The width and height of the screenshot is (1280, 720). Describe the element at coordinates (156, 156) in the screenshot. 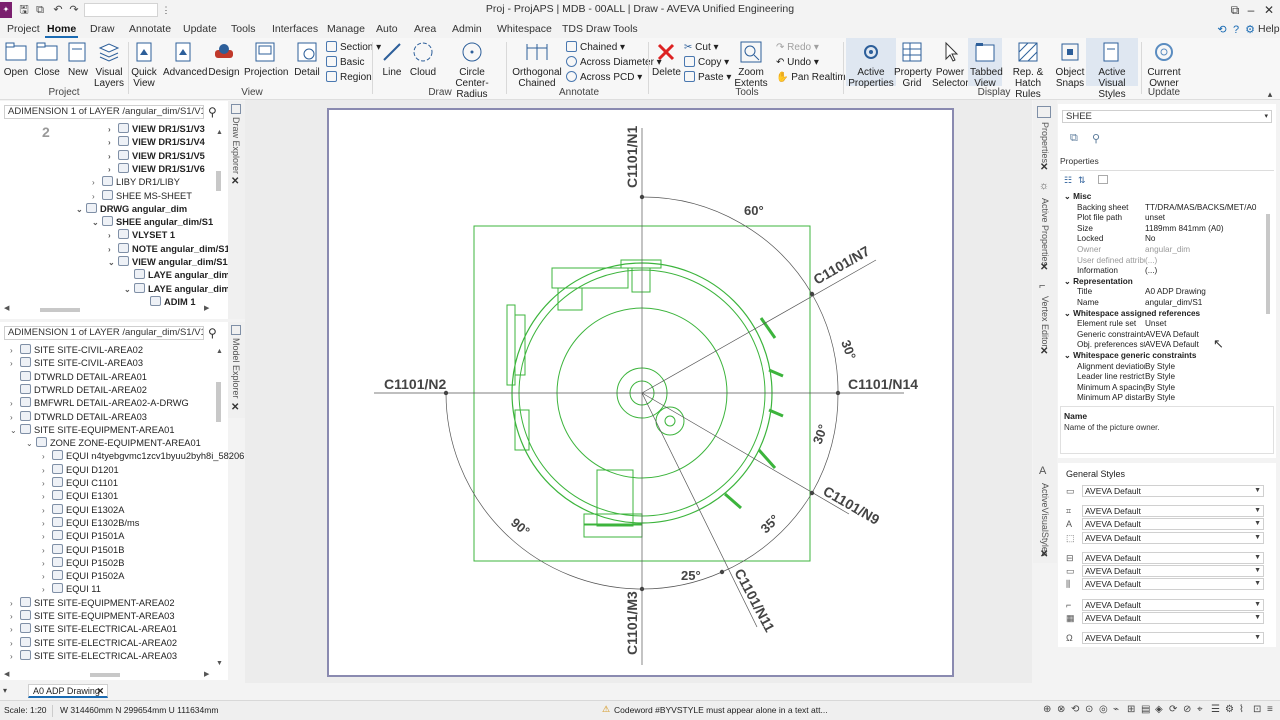

I see `tree-row: › VIEW DR1/S1/V5` at that location.